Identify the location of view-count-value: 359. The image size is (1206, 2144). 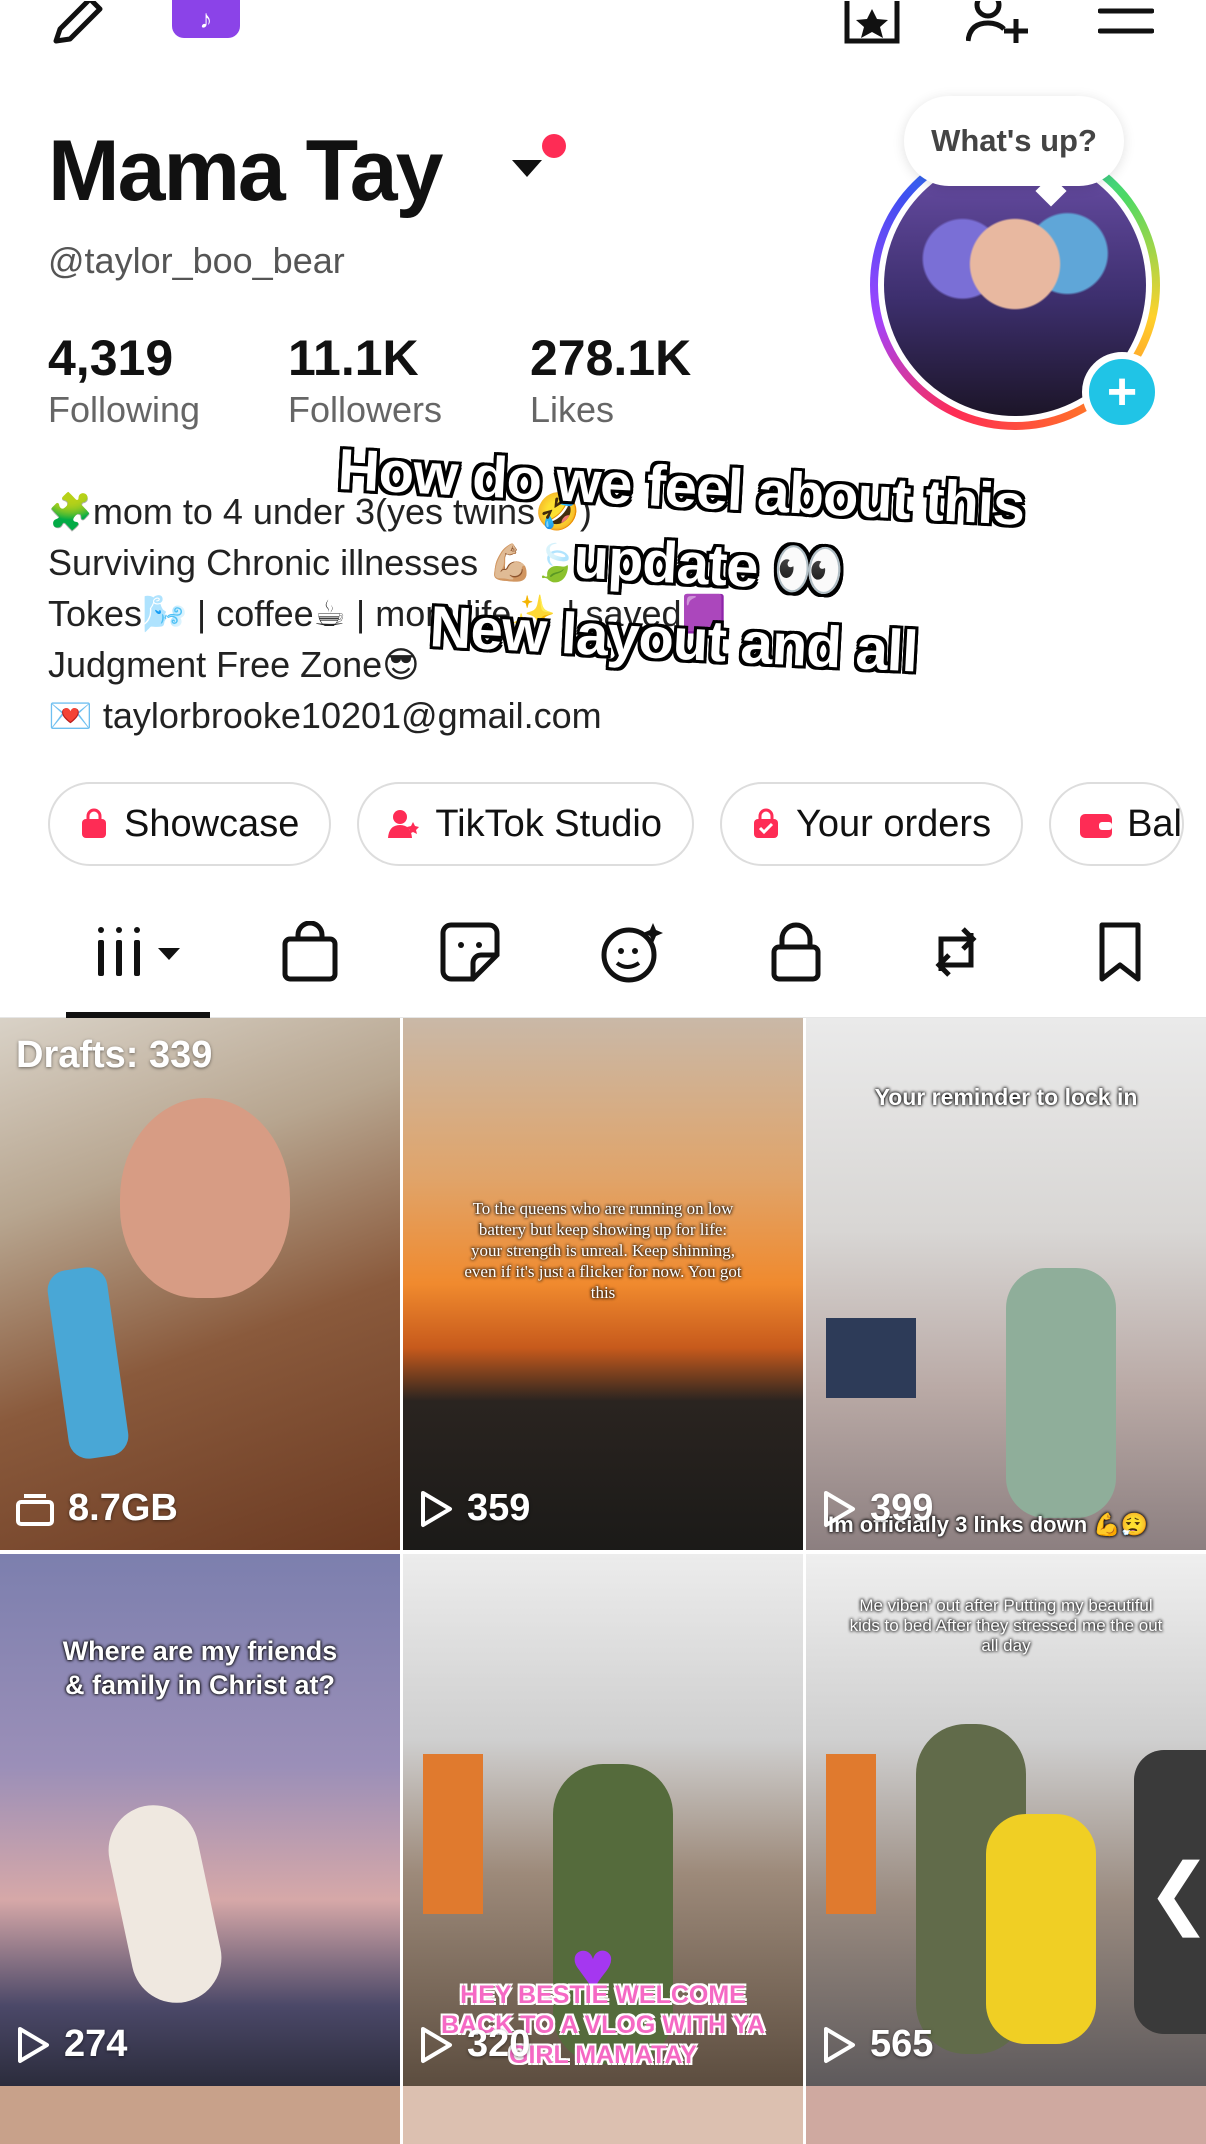
(499, 1508).